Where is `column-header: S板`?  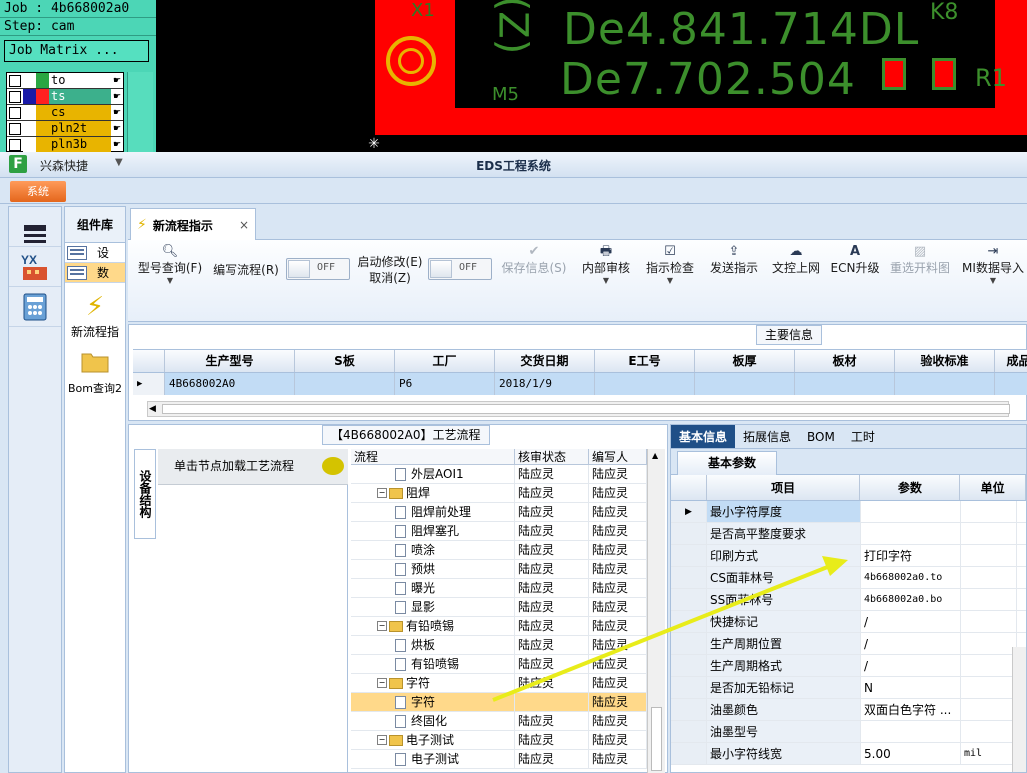
column-header: S板 is located at coordinates (345, 361).